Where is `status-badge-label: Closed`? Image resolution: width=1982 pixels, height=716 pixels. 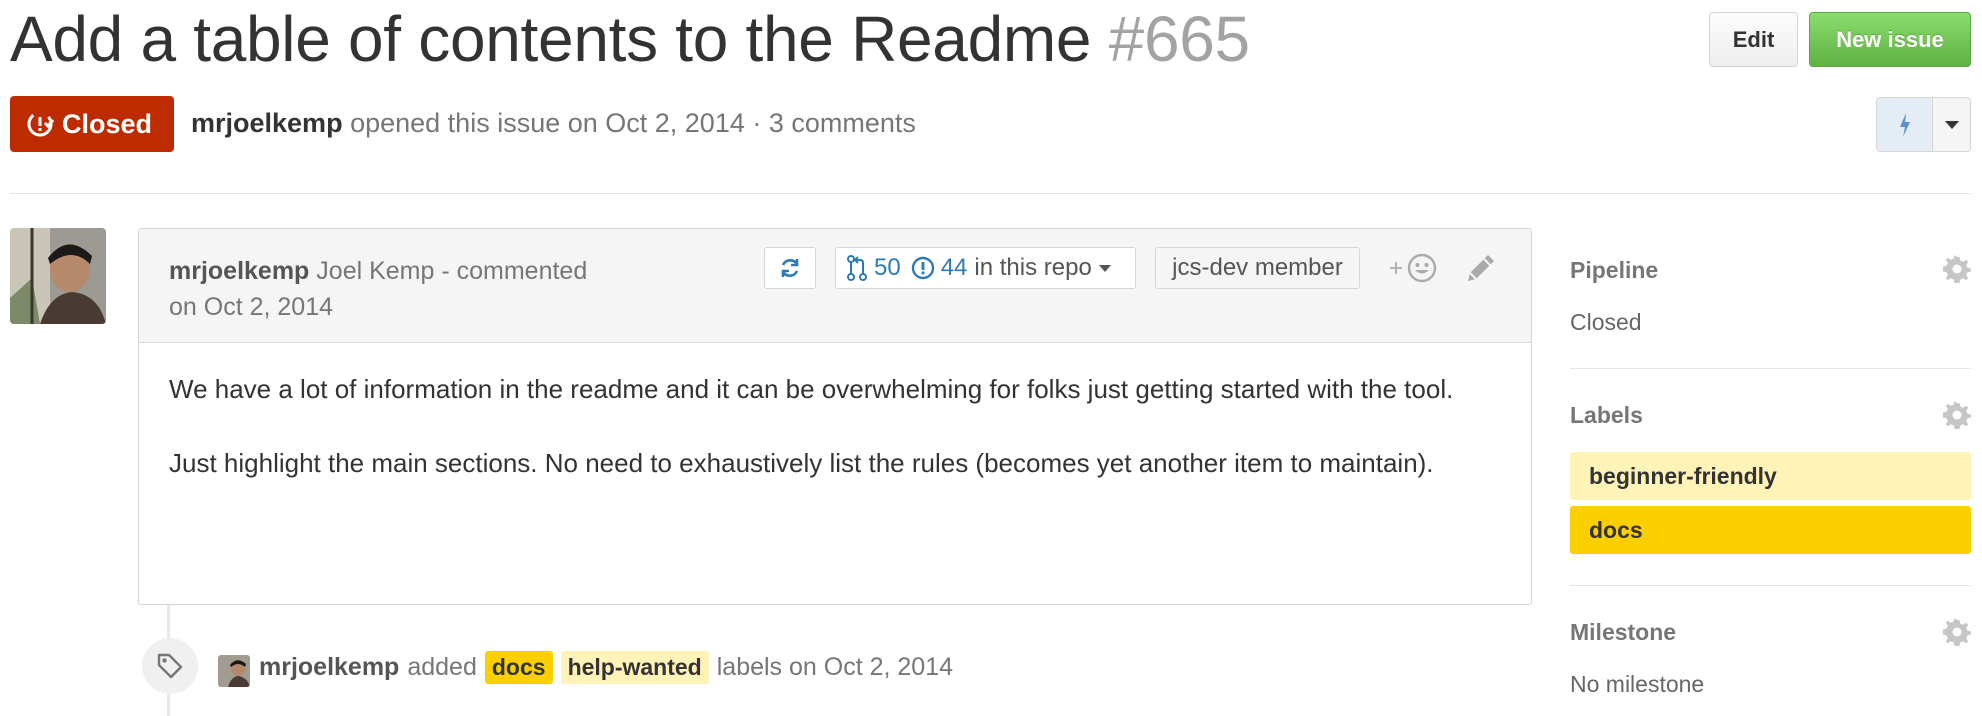
status-badge-label: Closed is located at coordinates (107, 123).